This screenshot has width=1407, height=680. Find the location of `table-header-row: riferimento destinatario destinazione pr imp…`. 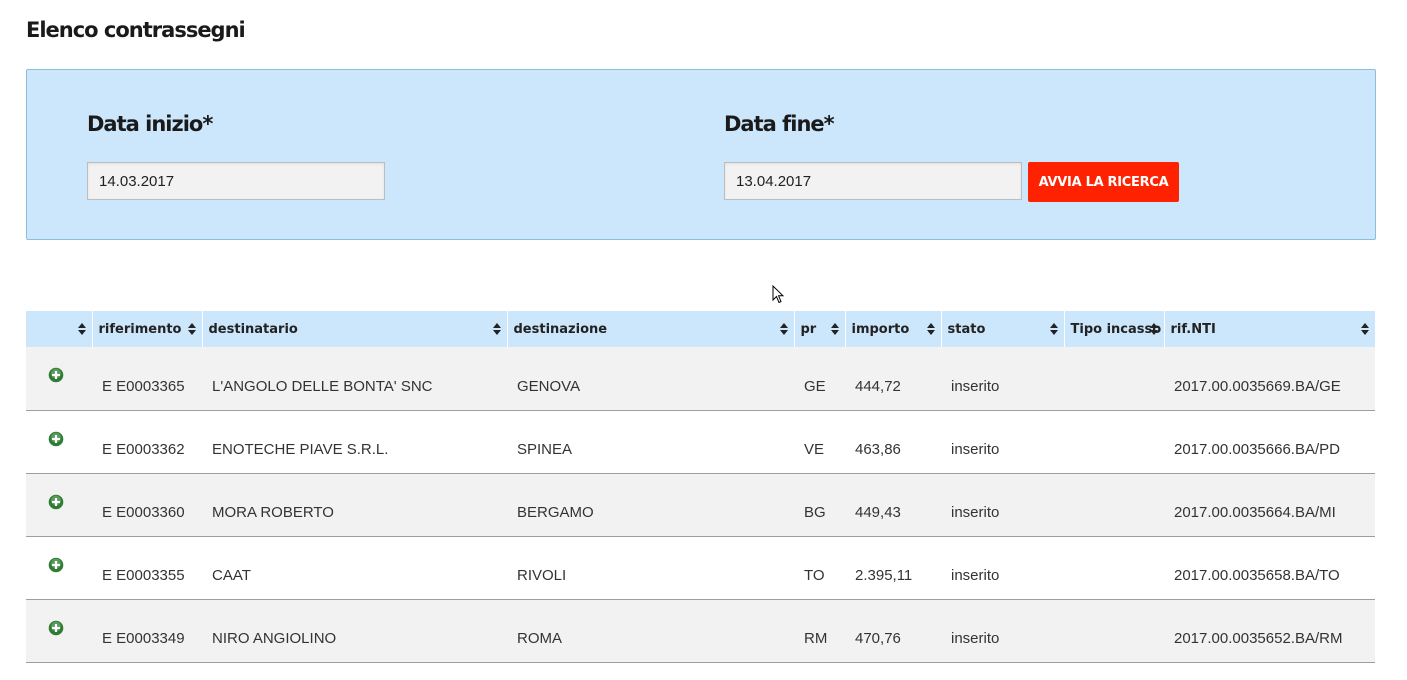

table-header-row: riferimento destinatario destinazione pr imp… is located at coordinates (700, 329).